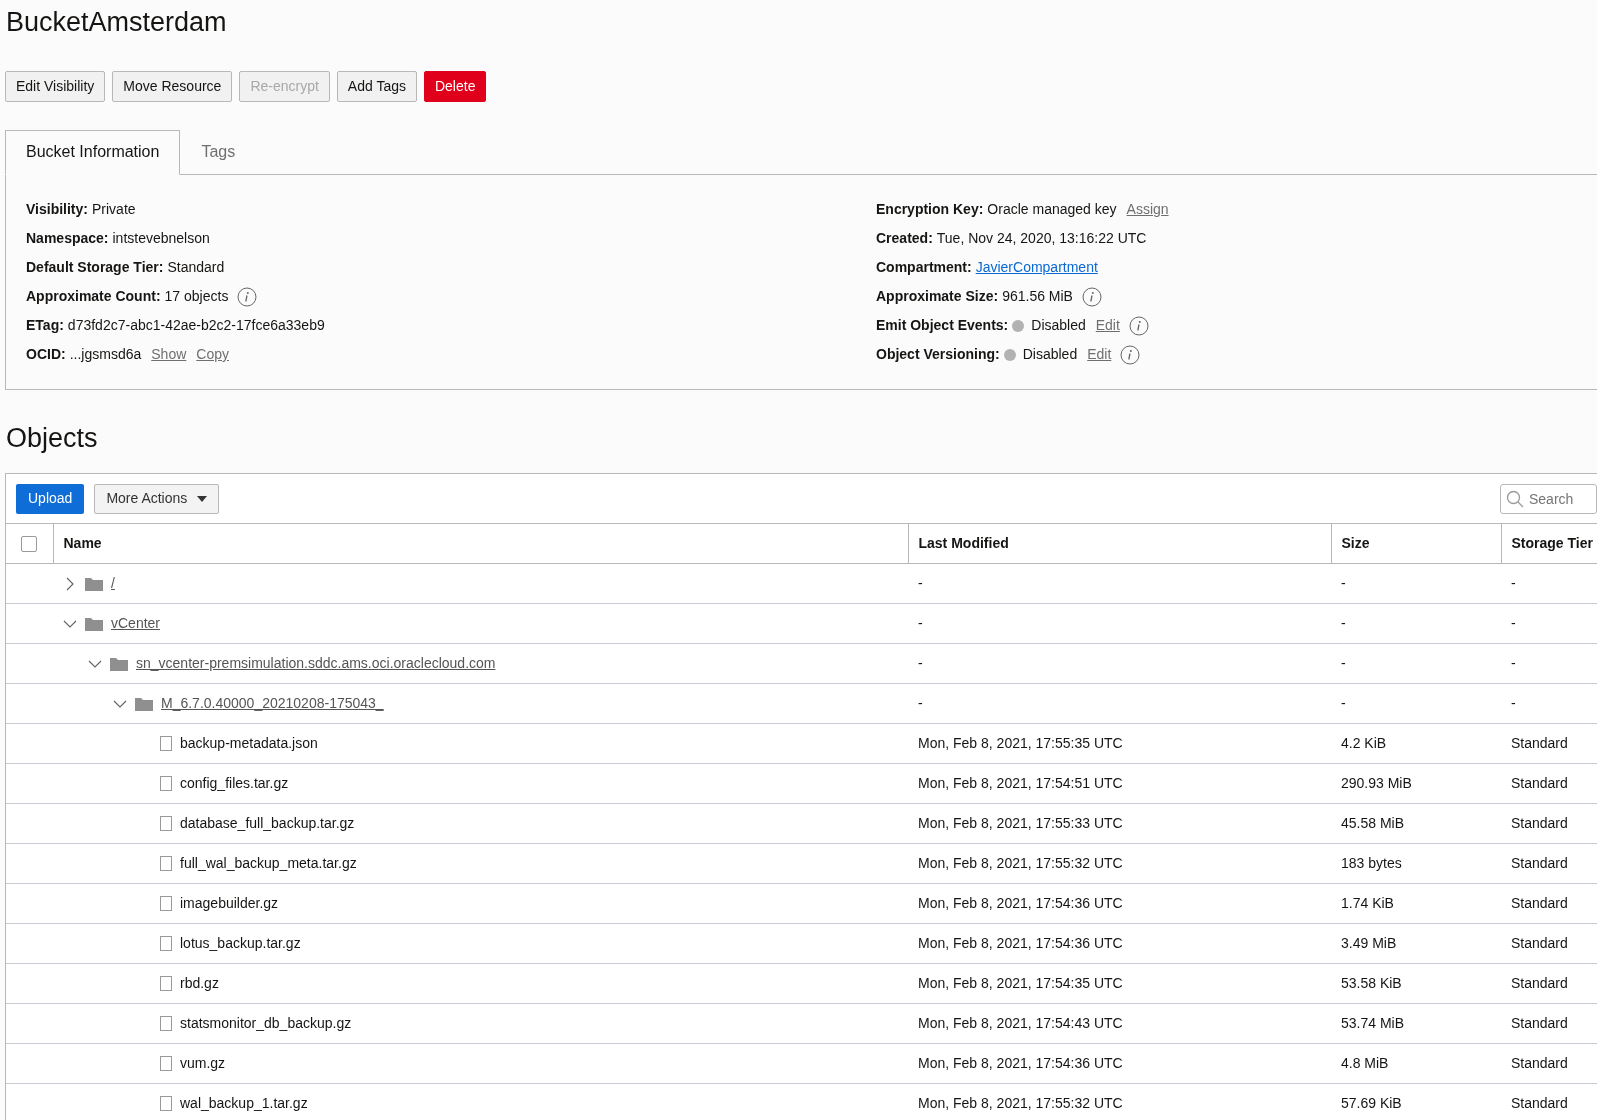  I want to click on table-cell: 4.8 MiB, so click(1365, 1063).